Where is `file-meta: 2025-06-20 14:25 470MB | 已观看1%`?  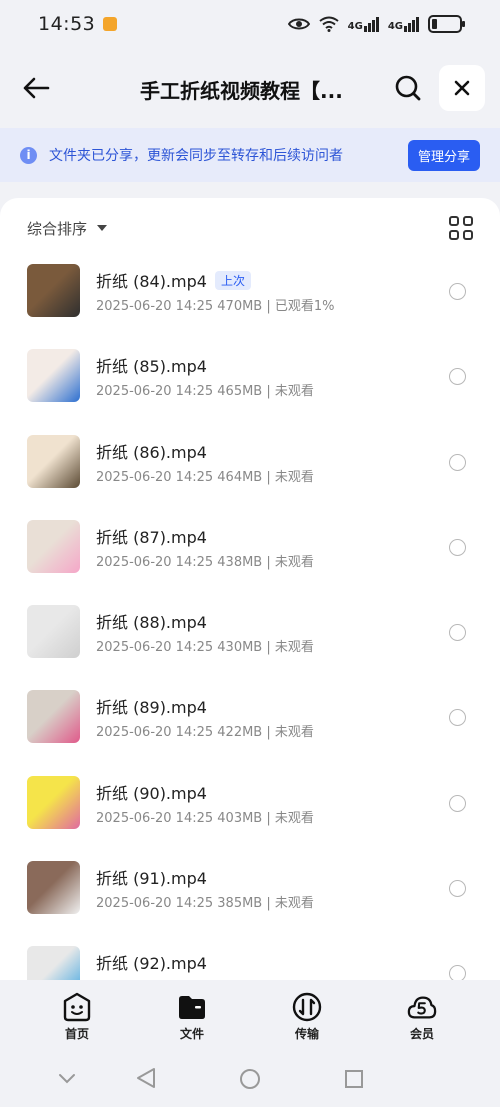 file-meta: 2025-06-20 14:25 470MB | 已观看1% is located at coordinates (215, 306).